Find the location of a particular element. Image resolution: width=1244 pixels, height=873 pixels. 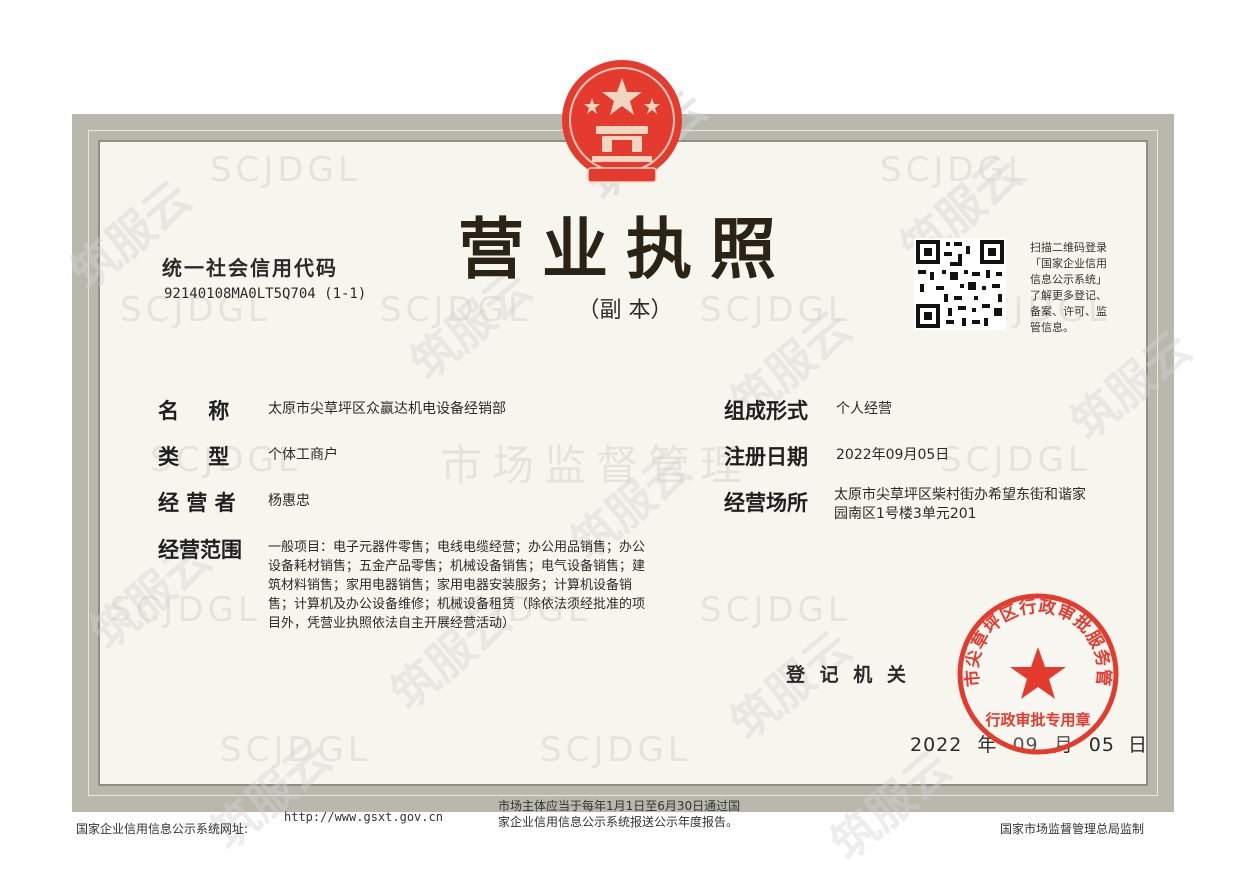

name-value: 太原市尖草坪区众赢达机电设备经销部 is located at coordinates (387, 409).